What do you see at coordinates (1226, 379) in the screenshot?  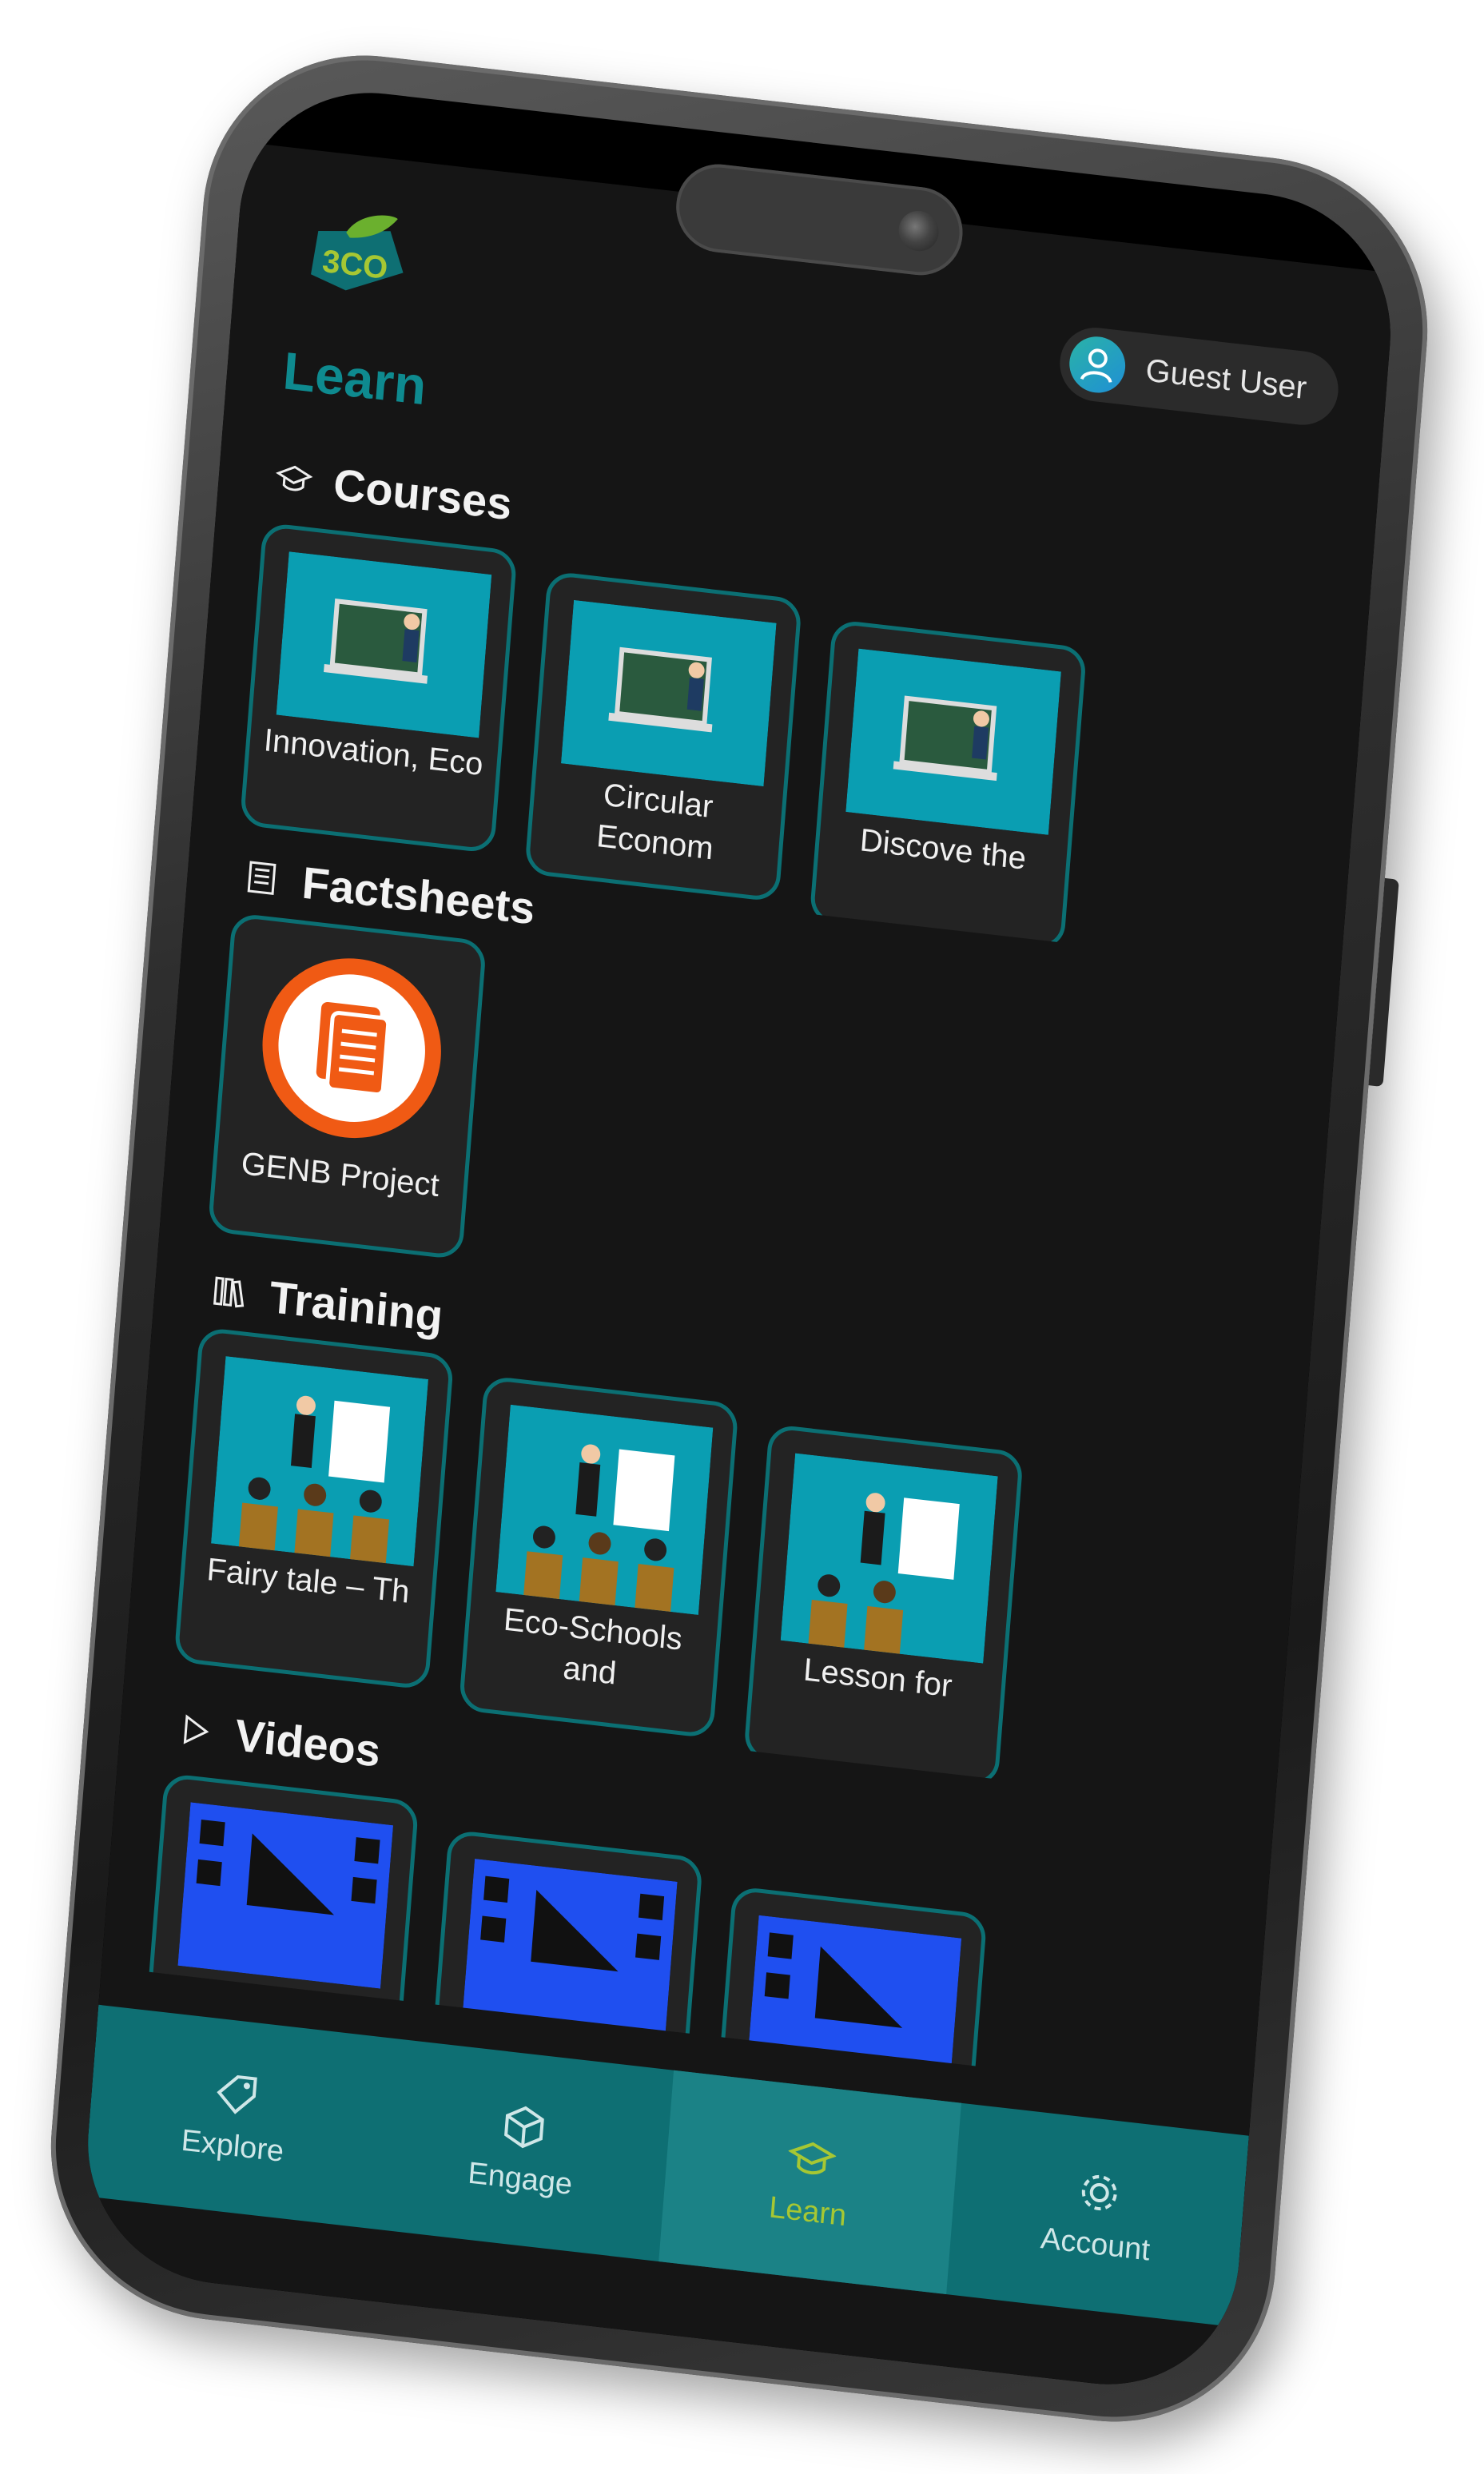 I see `user-label: Guest User` at bounding box center [1226, 379].